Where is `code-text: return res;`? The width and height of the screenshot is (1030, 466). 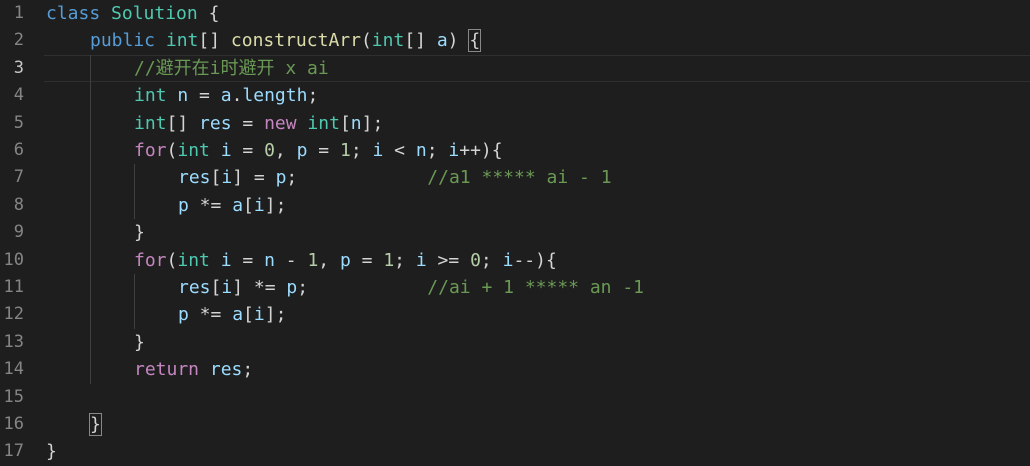
code-text: return res; is located at coordinates (193, 369).